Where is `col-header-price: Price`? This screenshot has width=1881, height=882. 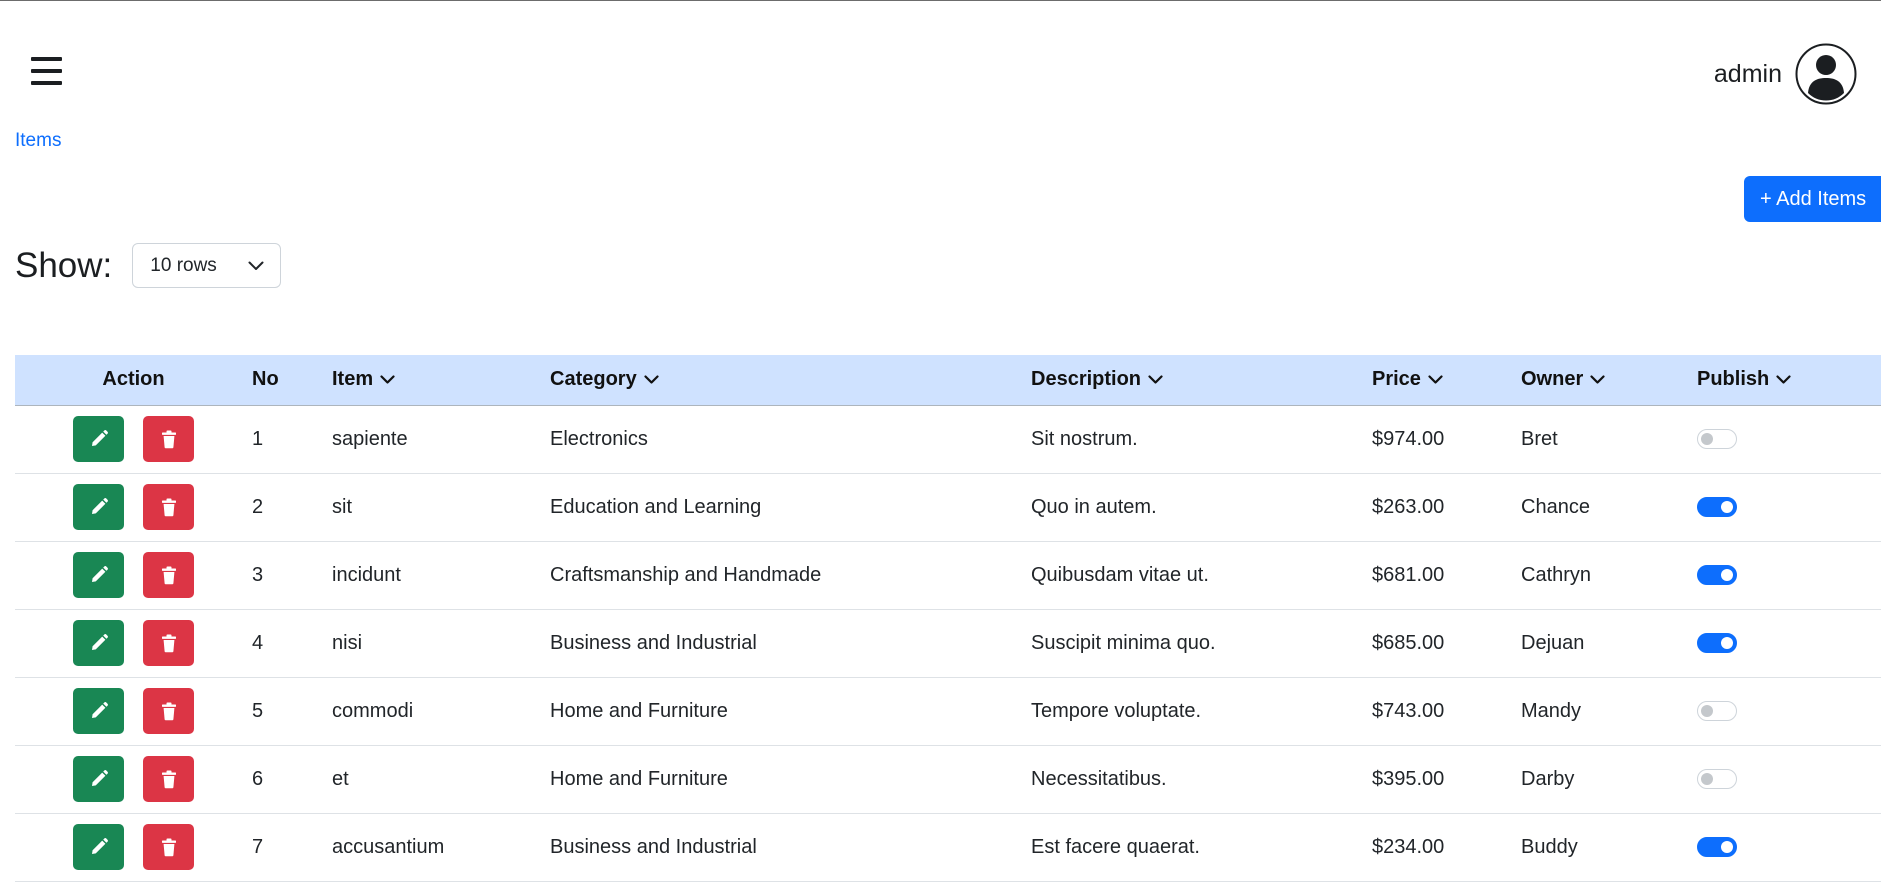
col-header-price: Price is located at coordinates (1446, 380).